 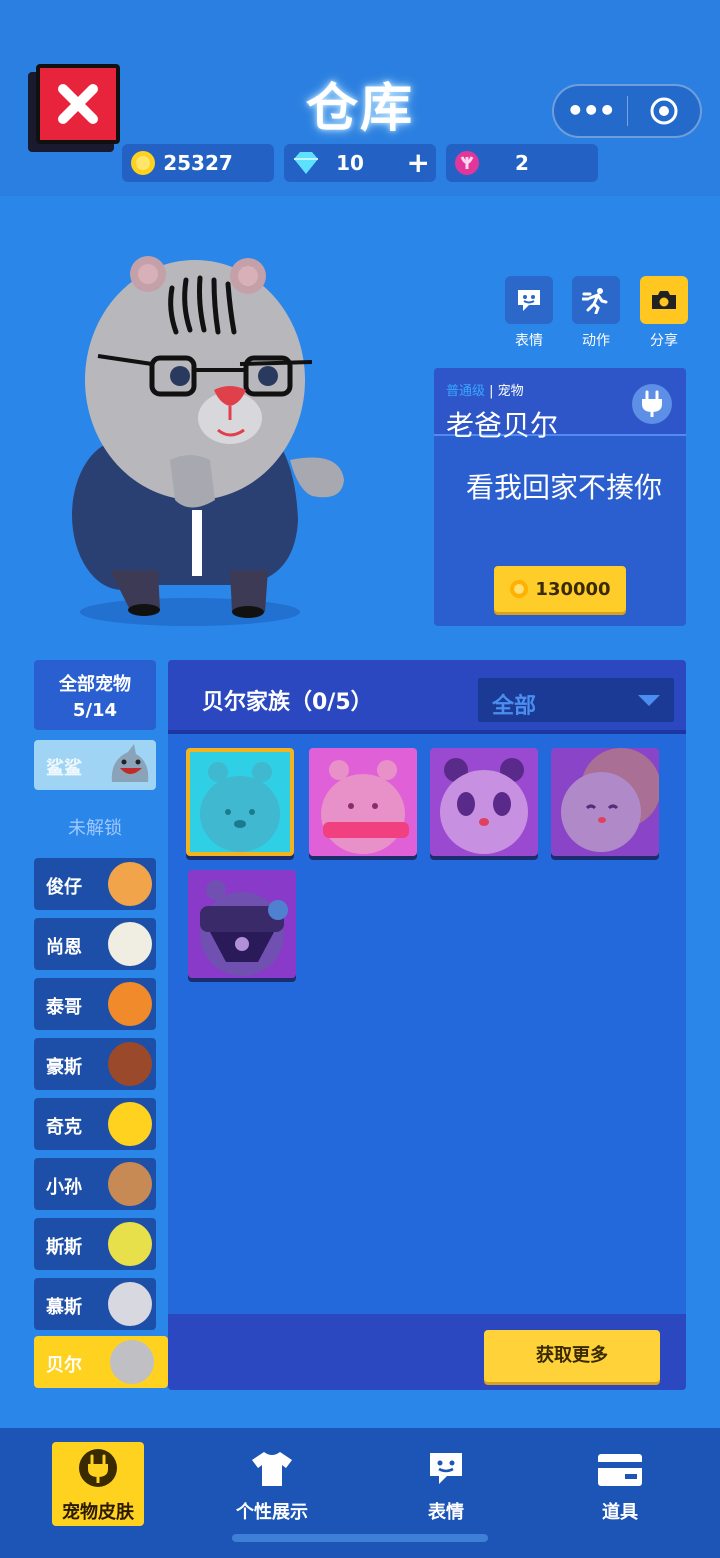 What do you see at coordinates (130, 763) in the screenshot?
I see `shark-avatar-icon` at bounding box center [130, 763].